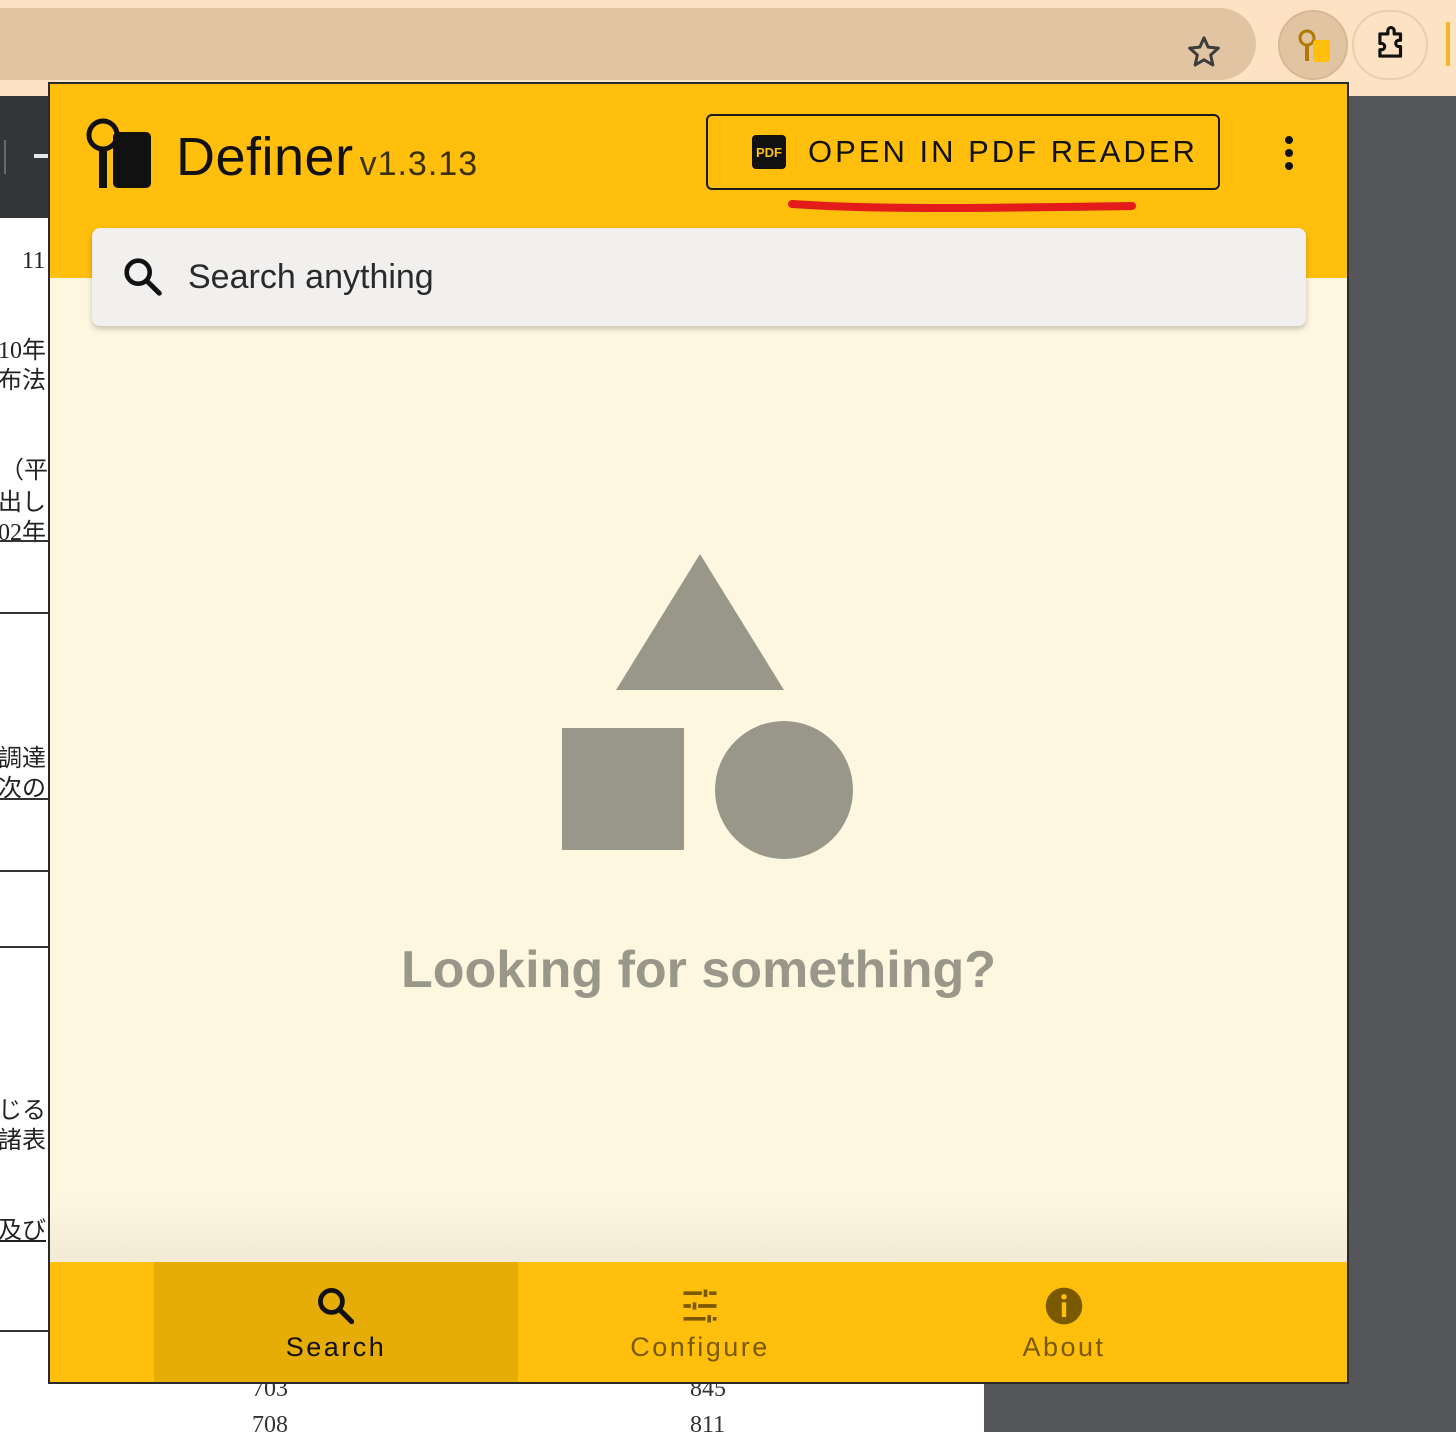 This screenshot has width=1456, height=1432. I want to click on nav-label-configure: Configure, so click(700, 1347).